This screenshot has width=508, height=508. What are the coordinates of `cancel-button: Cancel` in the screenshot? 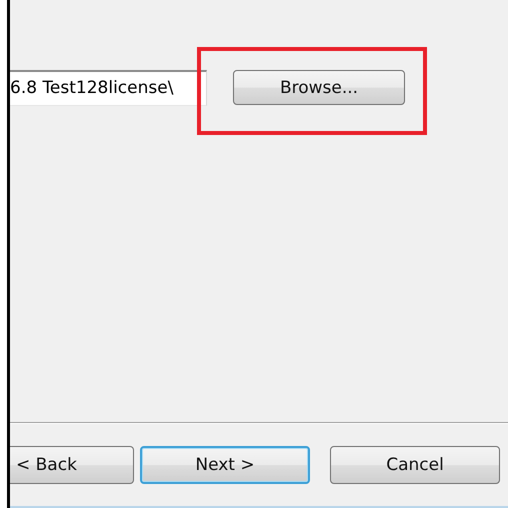 It's located at (415, 465).